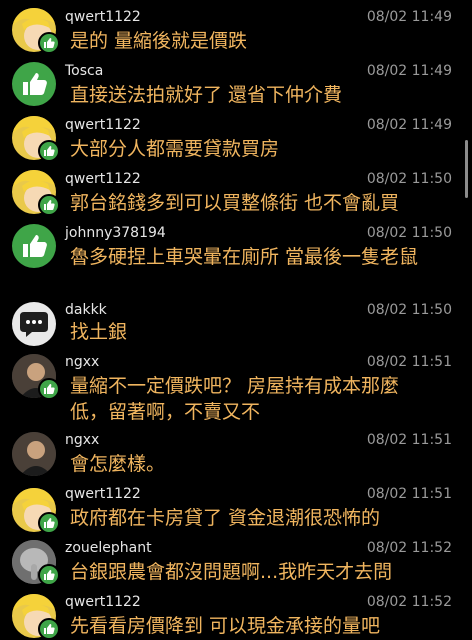  I want to click on comment-text: 大部分人都需要貸款買房, so click(175, 149).